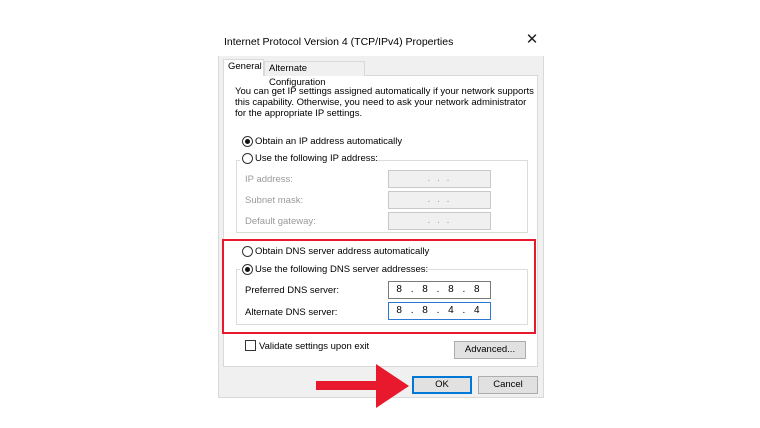 The image size is (760, 428). Describe the element at coordinates (508, 385) in the screenshot. I see `cancel-button: Cancel` at that location.